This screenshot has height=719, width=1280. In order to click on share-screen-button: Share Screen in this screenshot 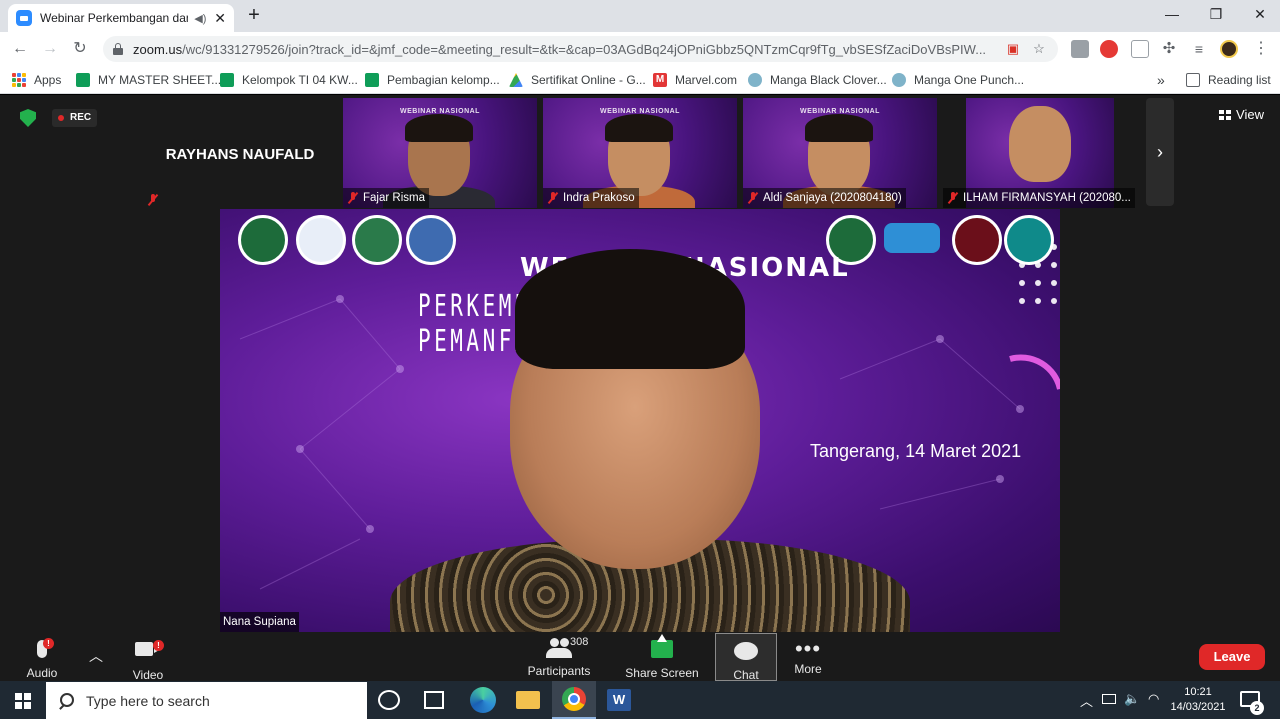, I will do `click(662, 657)`.